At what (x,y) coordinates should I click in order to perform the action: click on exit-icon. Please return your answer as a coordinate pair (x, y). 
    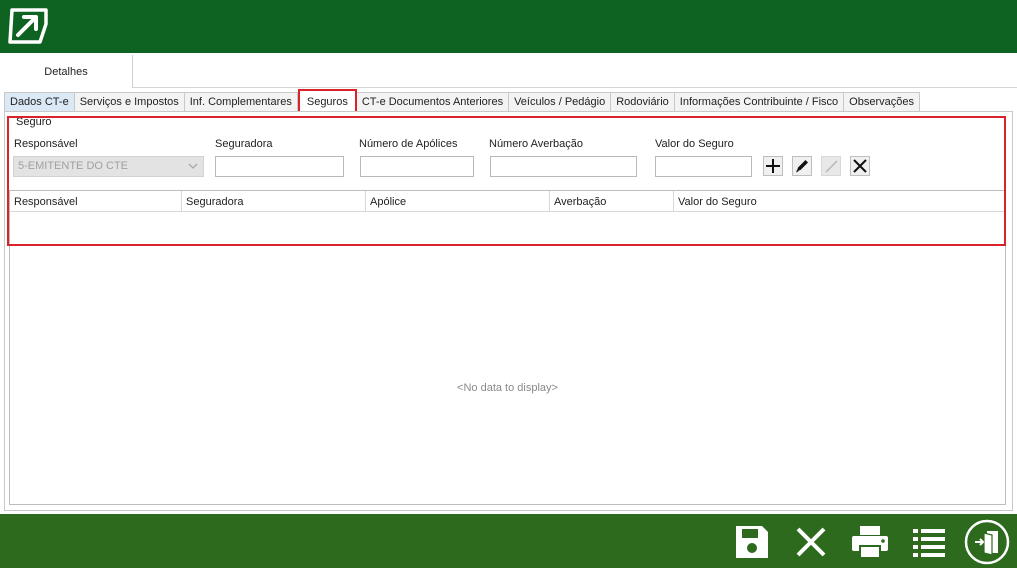
    Looking at the image, I should click on (987, 542).